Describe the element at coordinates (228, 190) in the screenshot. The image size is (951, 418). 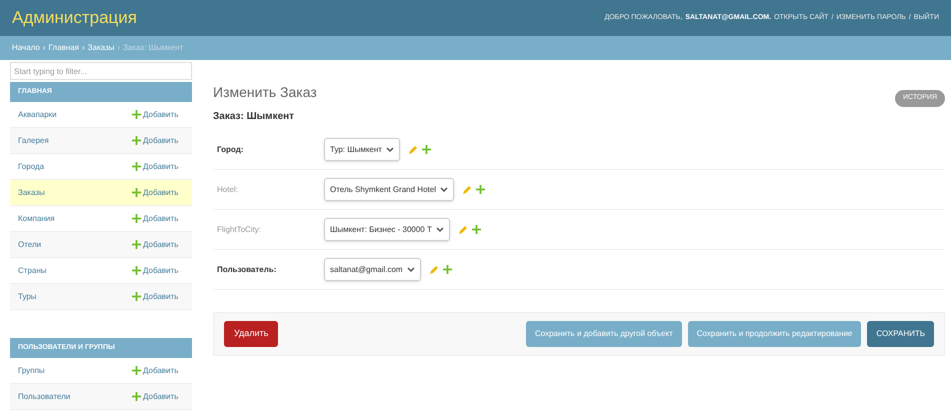
I see `field-label: Hotel:` at that location.